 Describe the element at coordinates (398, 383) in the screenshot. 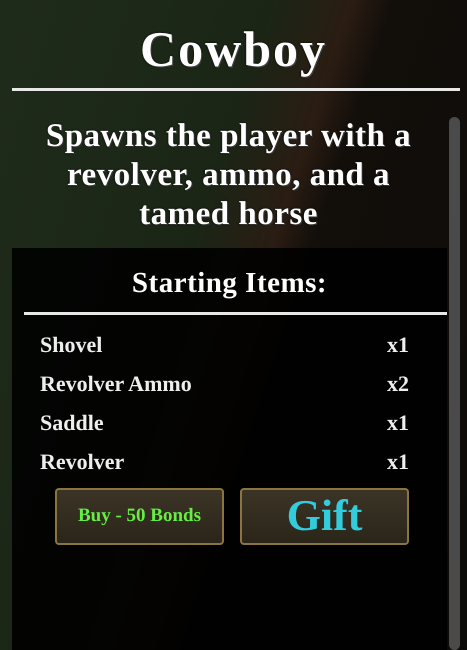

I see `item-quantity: x2` at that location.